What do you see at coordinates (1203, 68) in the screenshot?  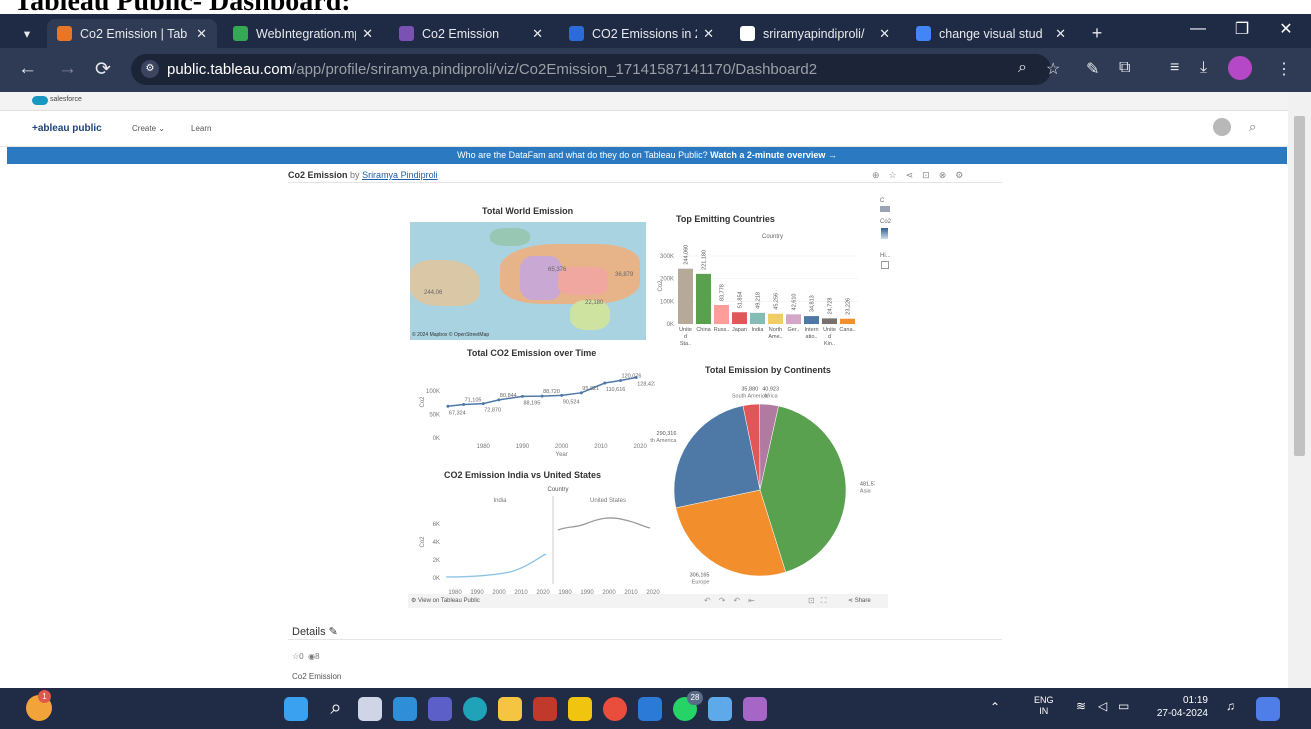 I see `download-icon: ⤓` at bounding box center [1203, 68].